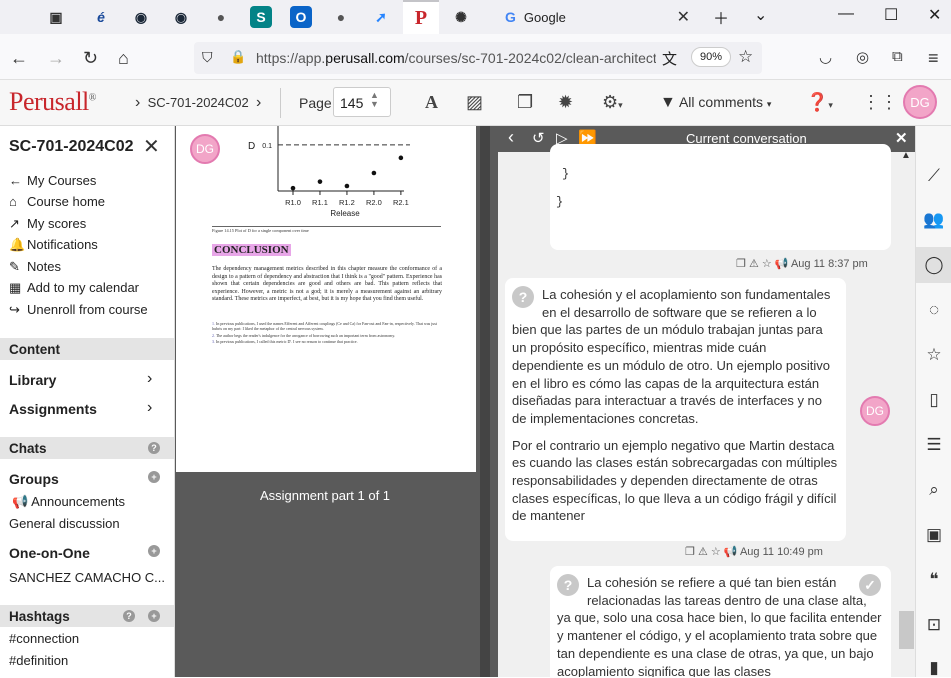 This screenshot has height=678, width=951. Describe the element at coordinates (68, 502) in the screenshot. I see `announcements-link: 📢 Announcements` at that location.